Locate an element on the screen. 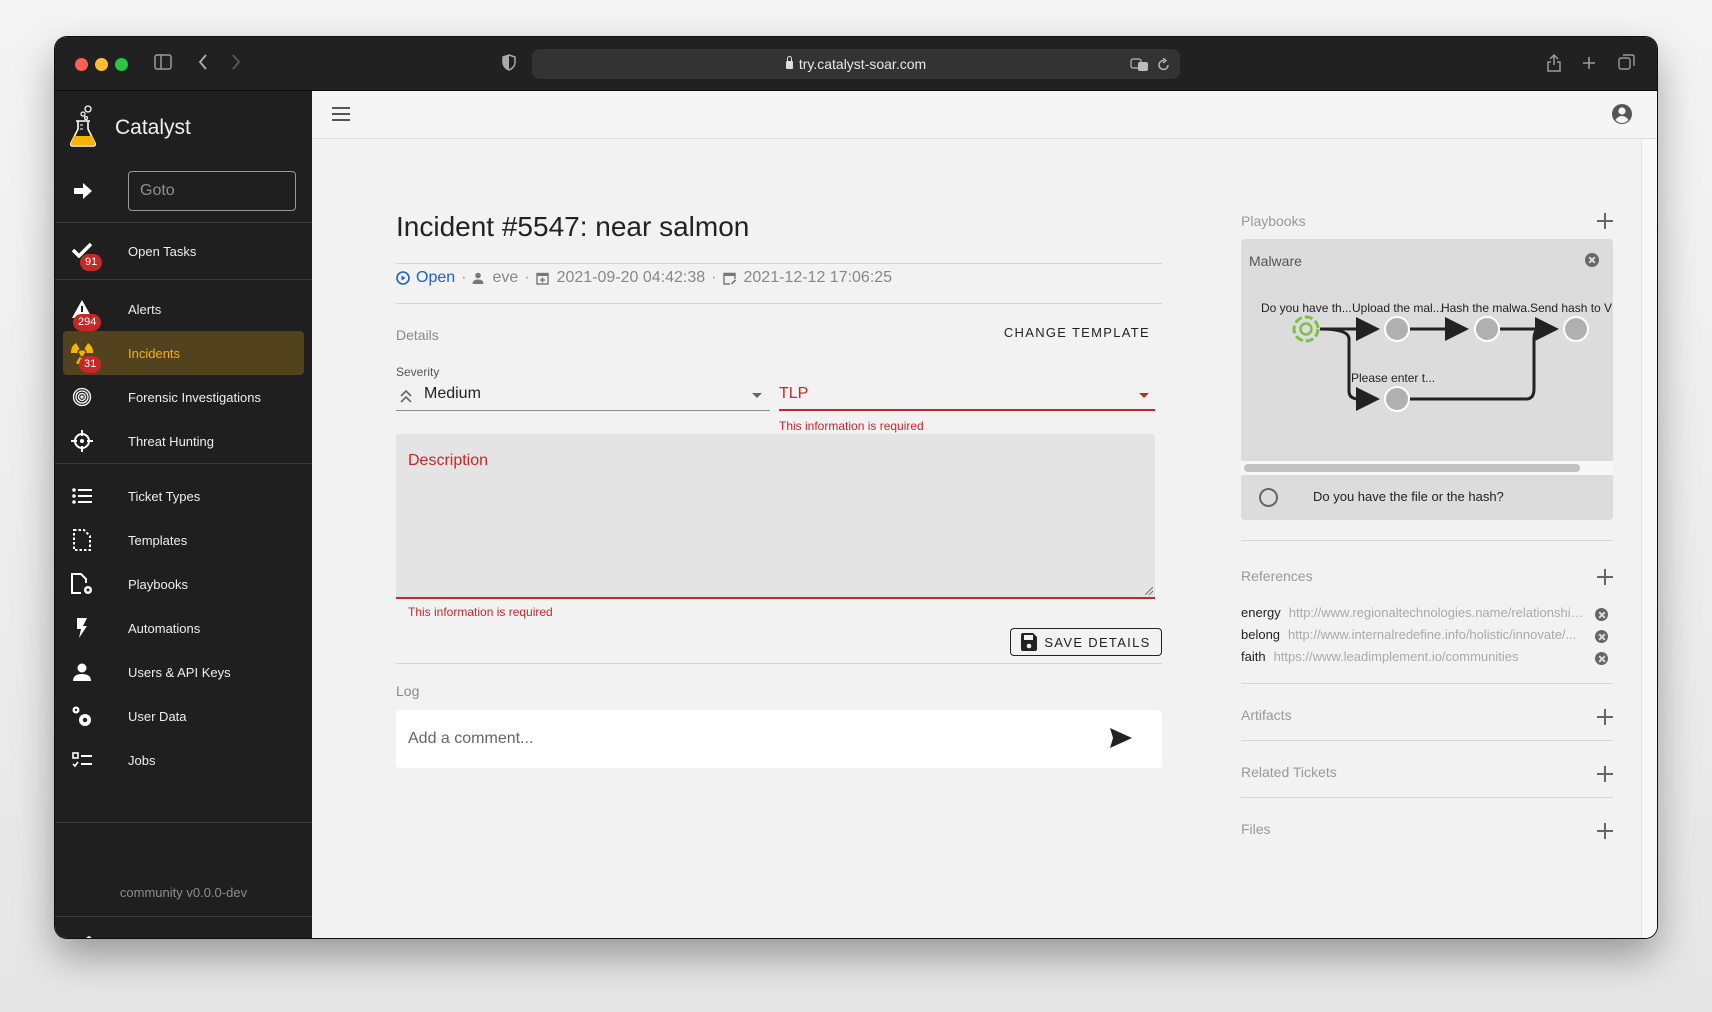 The height and width of the screenshot is (1012, 1712). nav-group-tasks: 91 Open Tasks is located at coordinates (183, 251).